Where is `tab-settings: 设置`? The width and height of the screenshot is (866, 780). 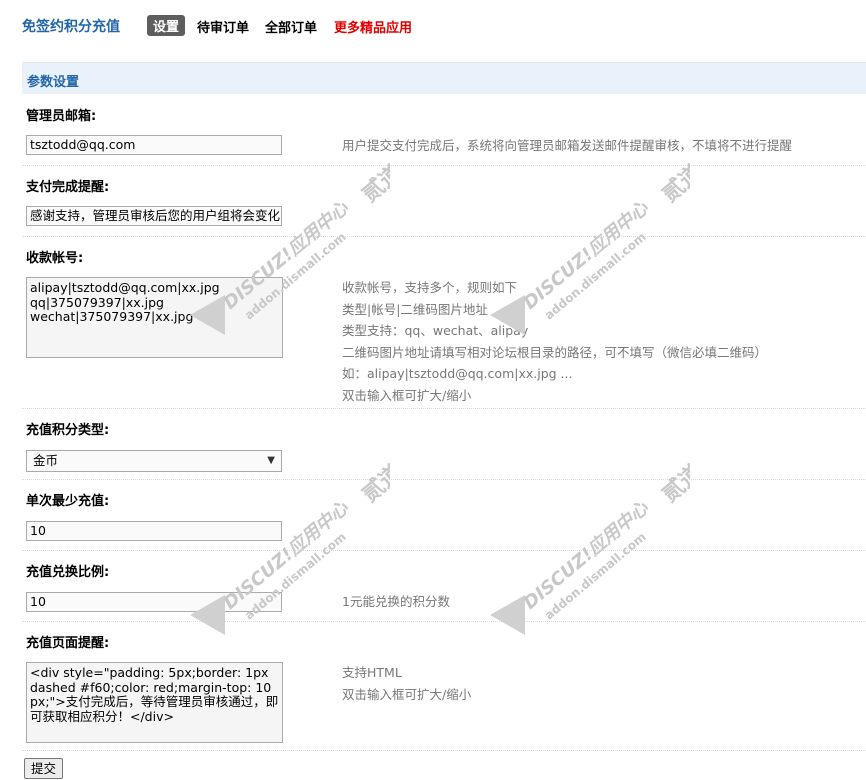 tab-settings: 设置 is located at coordinates (166, 25).